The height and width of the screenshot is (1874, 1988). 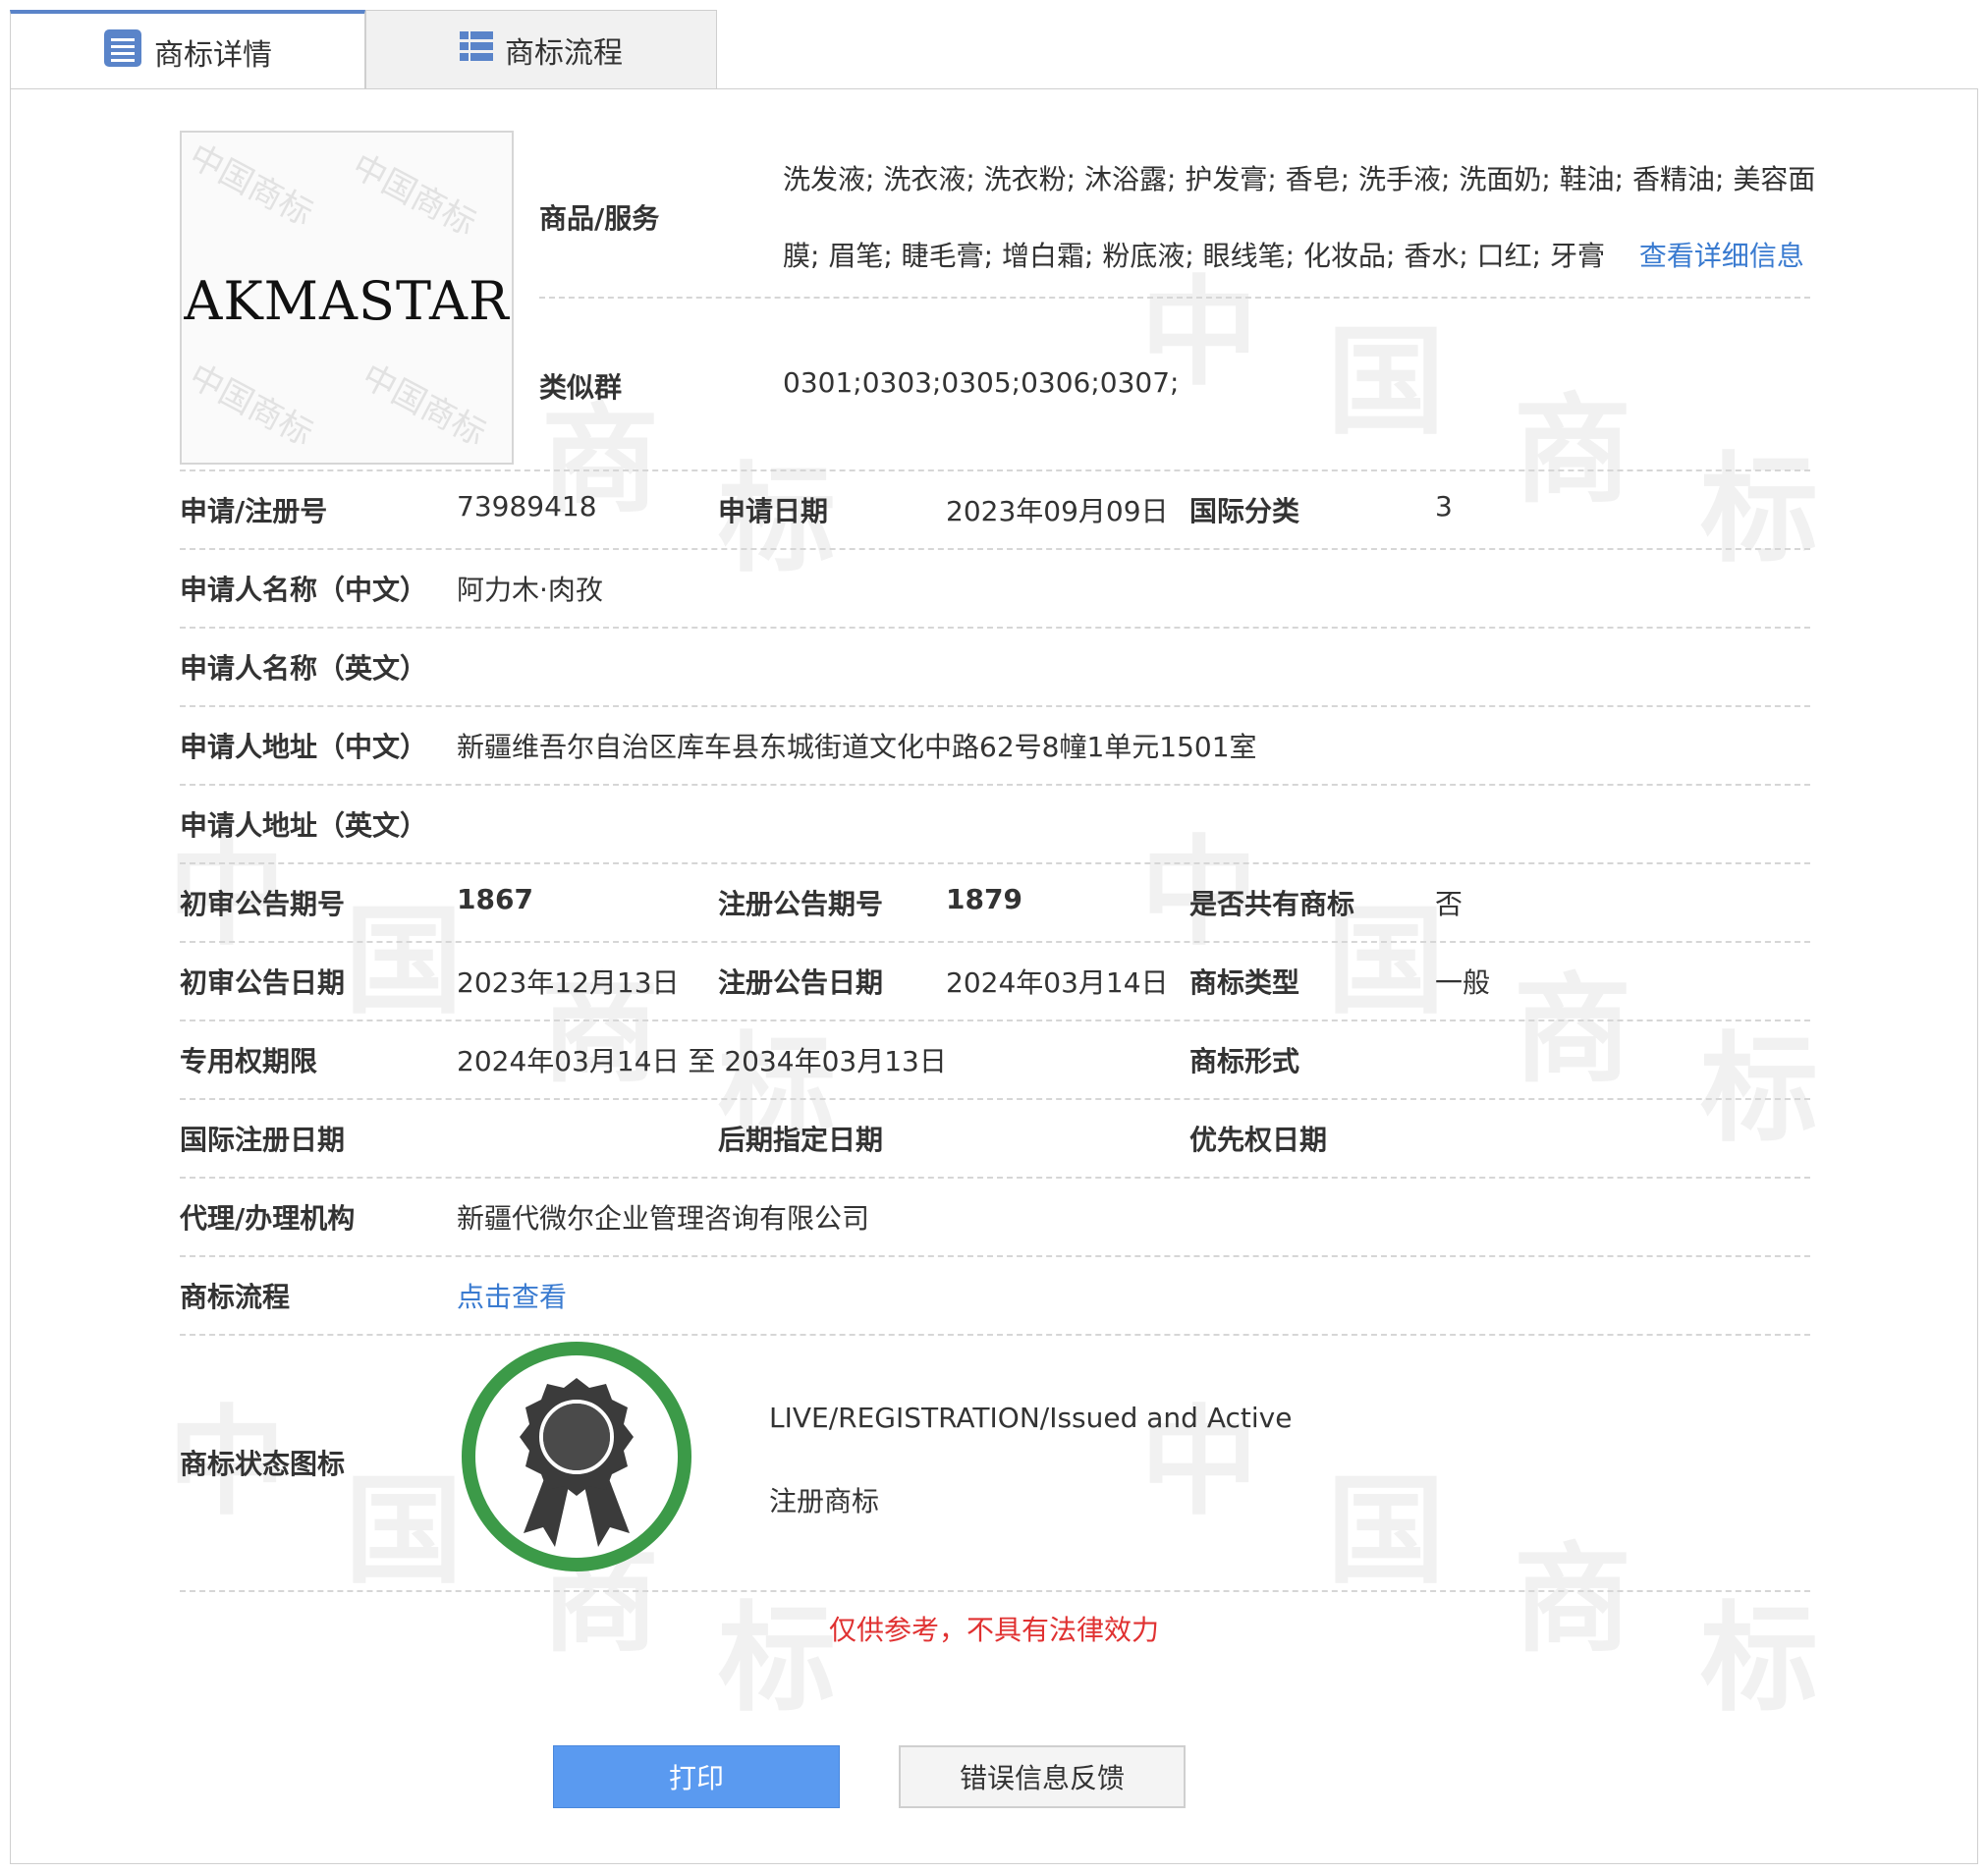 What do you see at coordinates (1199, 1463) in the screenshot?
I see `watermark: 中` at bounding box center [1199, 1463].